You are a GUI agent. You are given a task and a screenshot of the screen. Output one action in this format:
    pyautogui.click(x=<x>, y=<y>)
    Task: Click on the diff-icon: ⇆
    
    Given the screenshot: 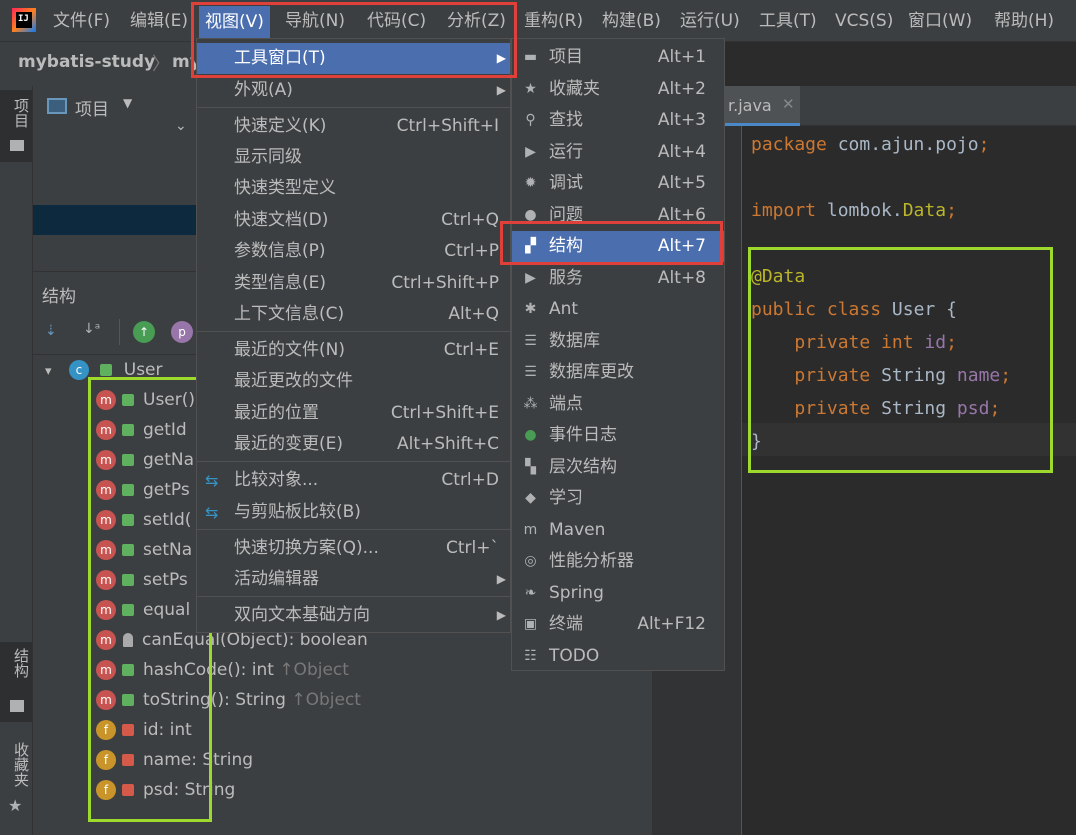 What is the action you would take?
    pyautogui.click(x=212, y=480)
    